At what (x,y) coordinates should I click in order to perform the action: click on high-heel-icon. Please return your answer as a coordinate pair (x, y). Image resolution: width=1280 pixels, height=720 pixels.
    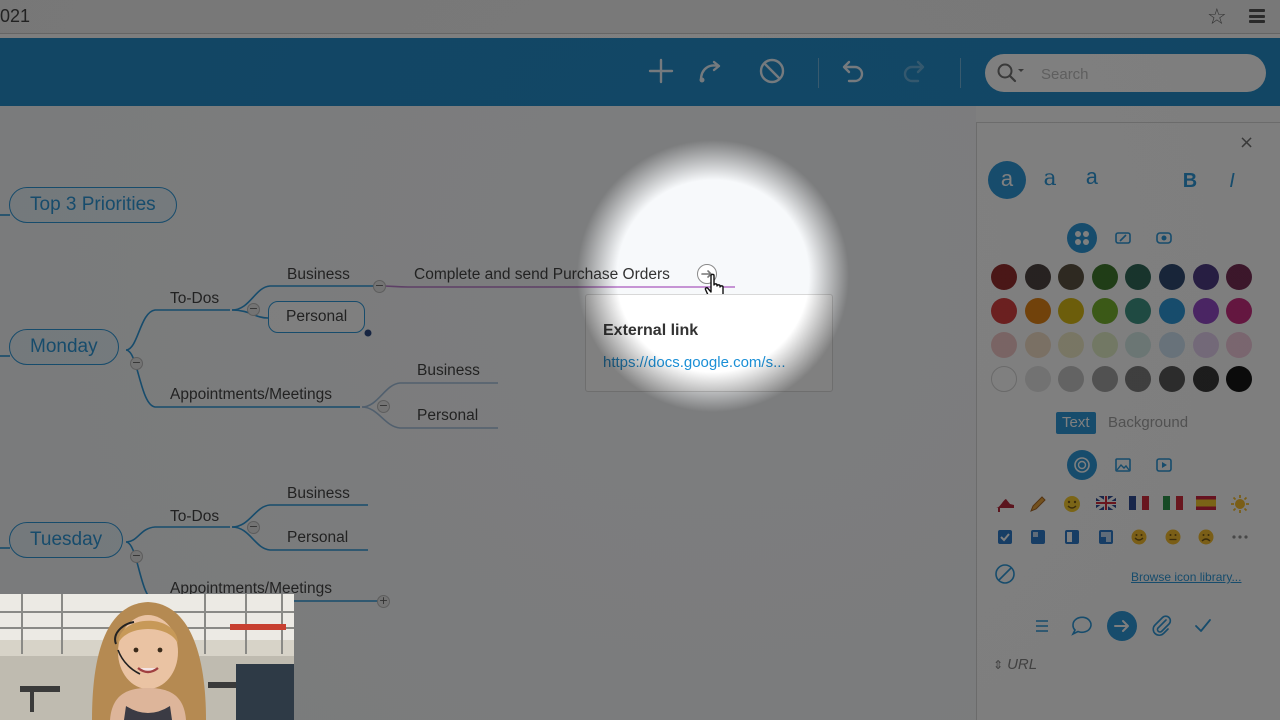
    Looking at the image, I should click on (1005, 506).